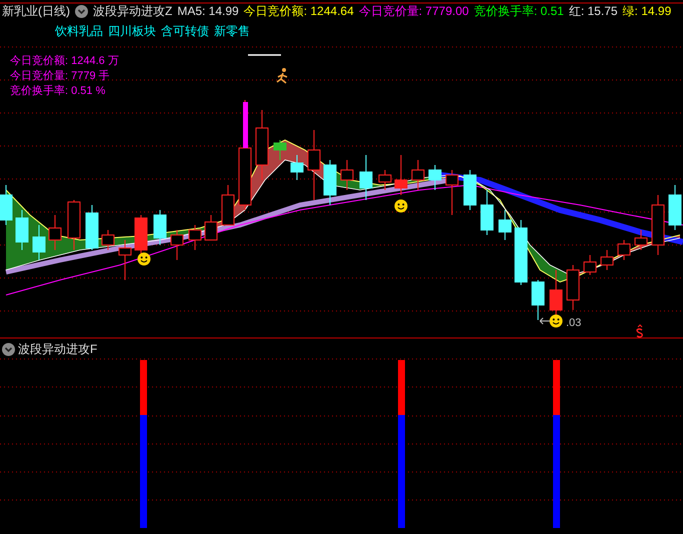  Describe the element at coordinates (647, 11) in the screenshot. I see `indicator-value: 绿: 14.99` at that location.